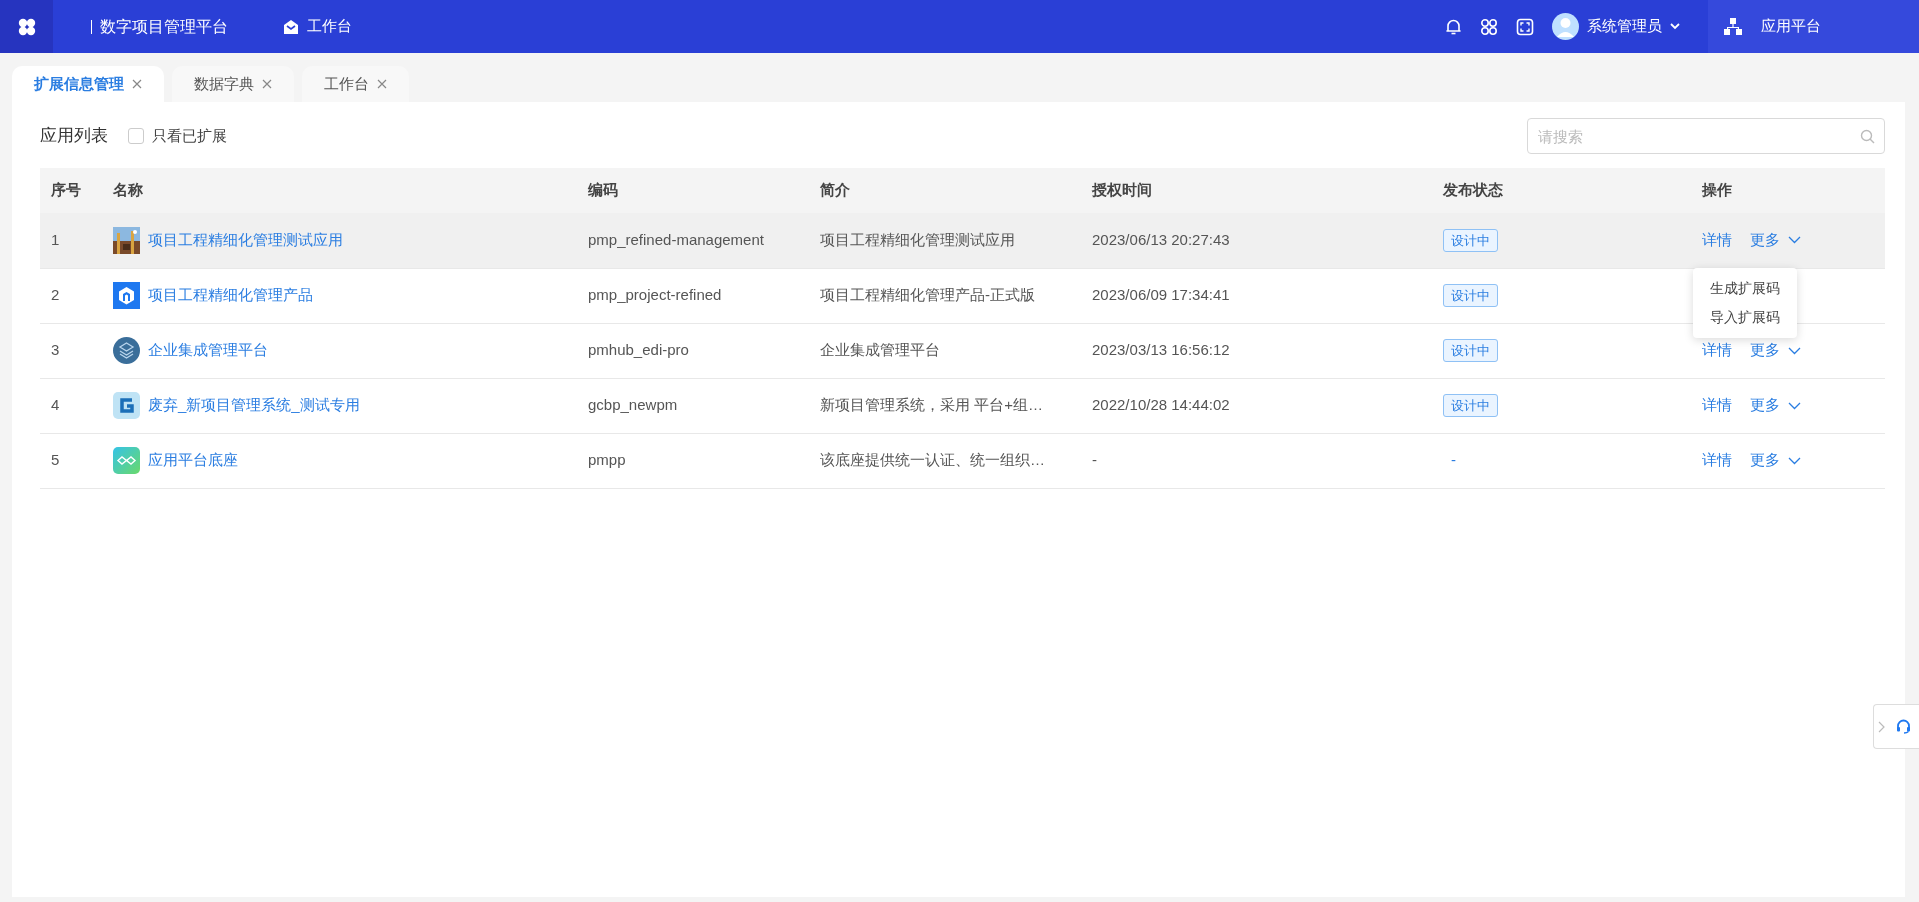 Image resolution: width=1919 pixels, height=902 pixels. Describe the element at coordinates (1161, 239) in the screenshot. I see `table-cell: 2023/06/13 20:27:43` at that location.